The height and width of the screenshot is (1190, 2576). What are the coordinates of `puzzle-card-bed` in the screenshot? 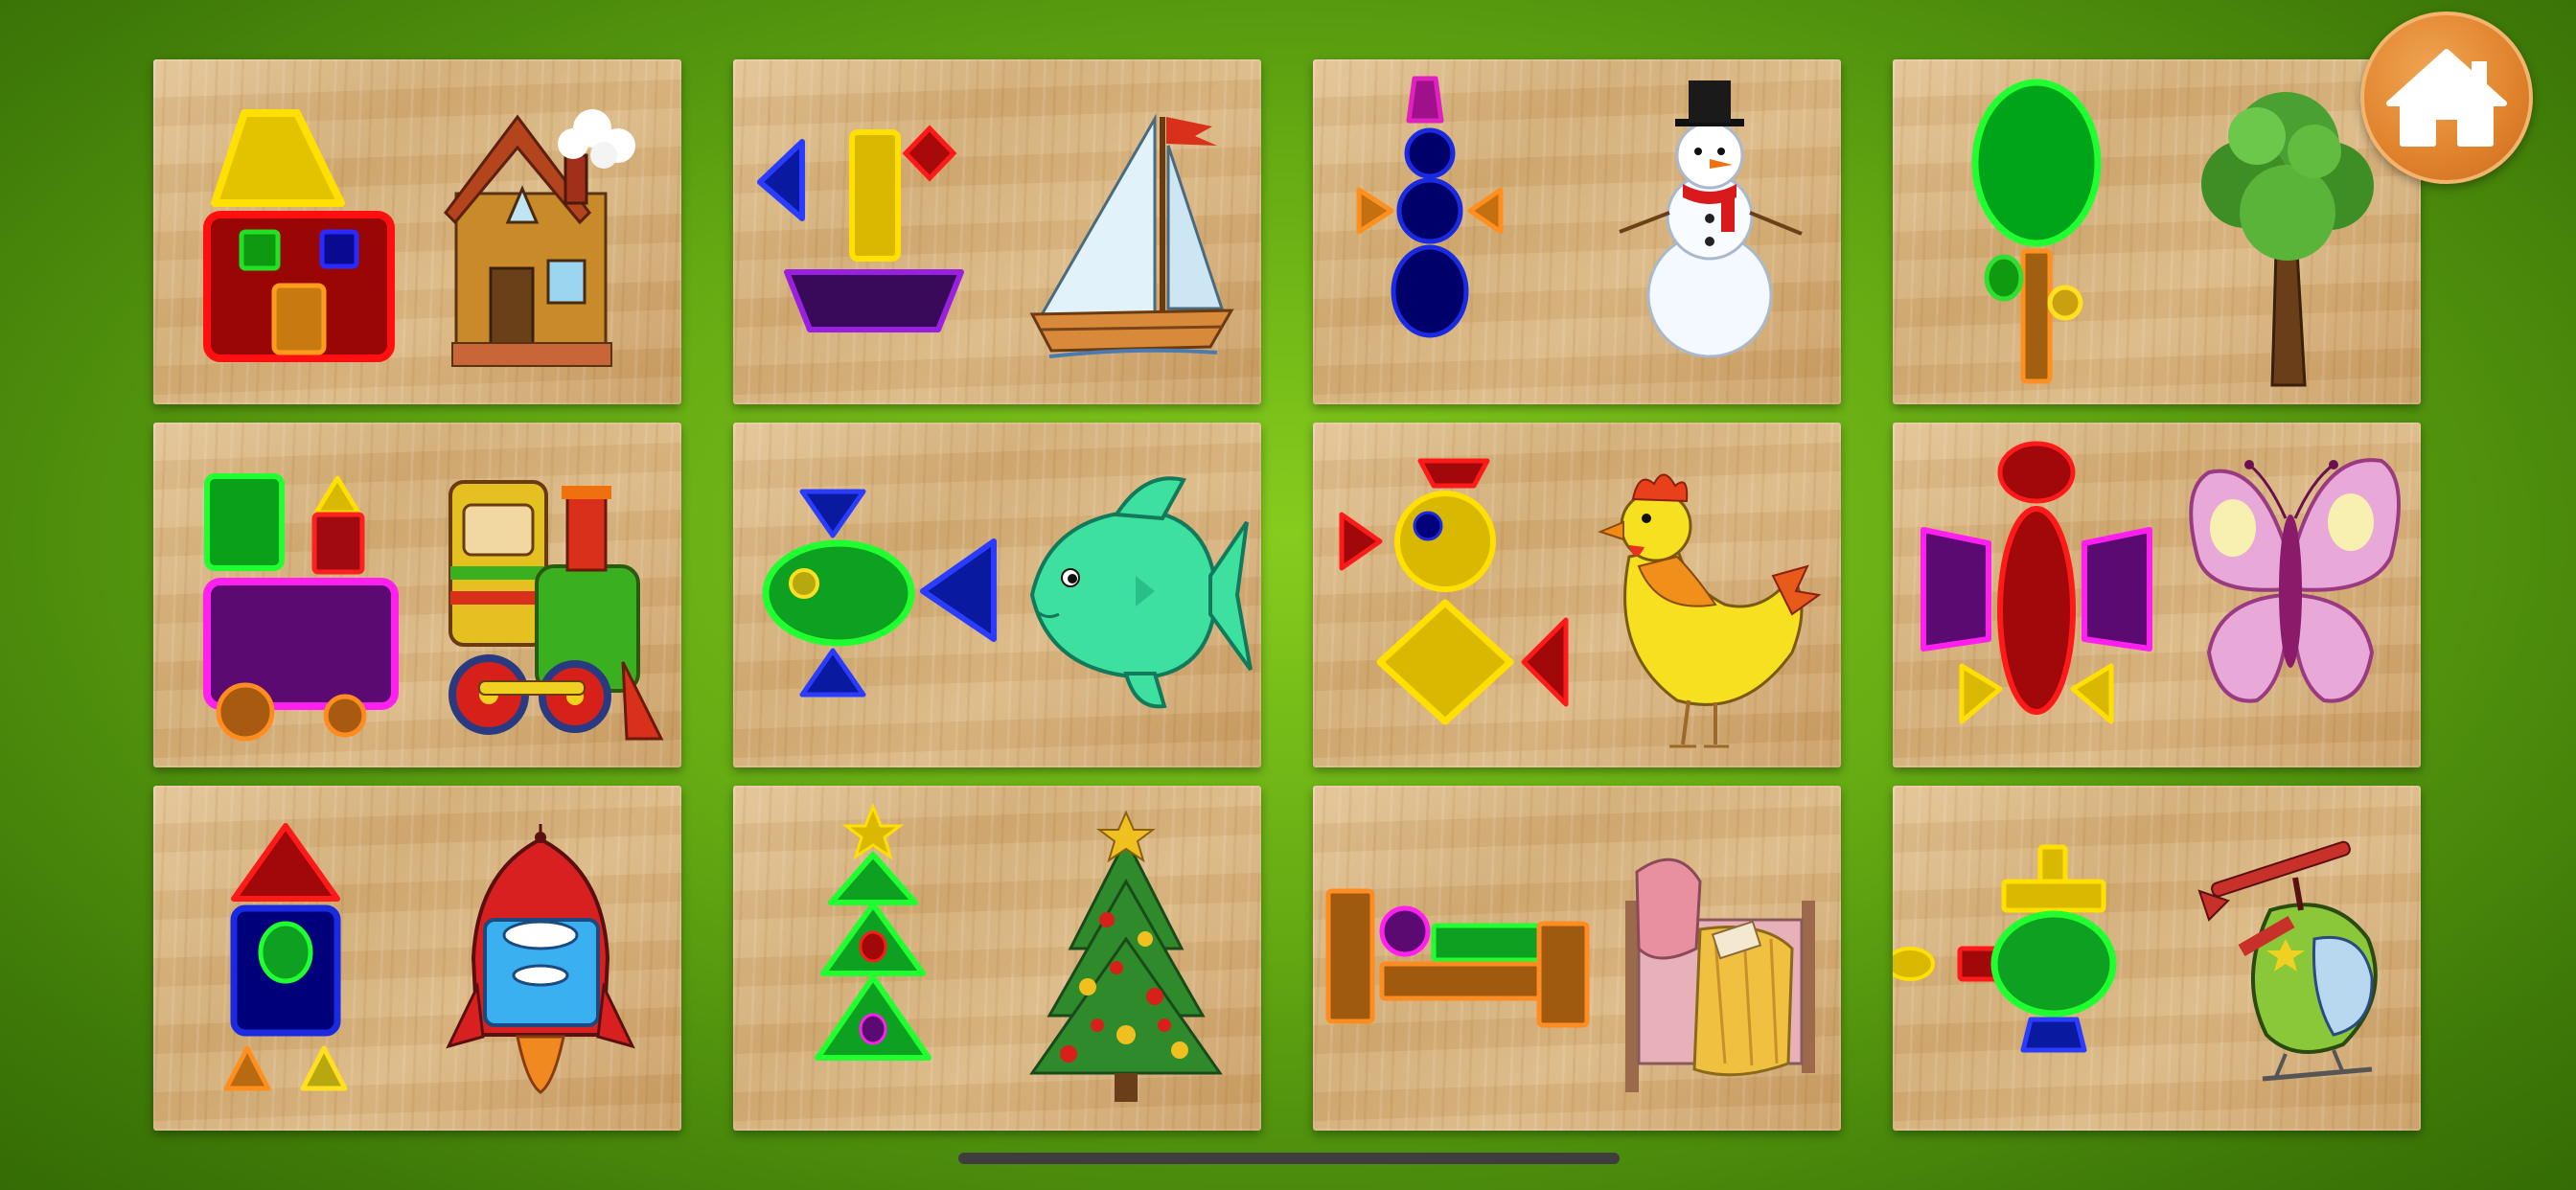 It's located at (1577, 959).